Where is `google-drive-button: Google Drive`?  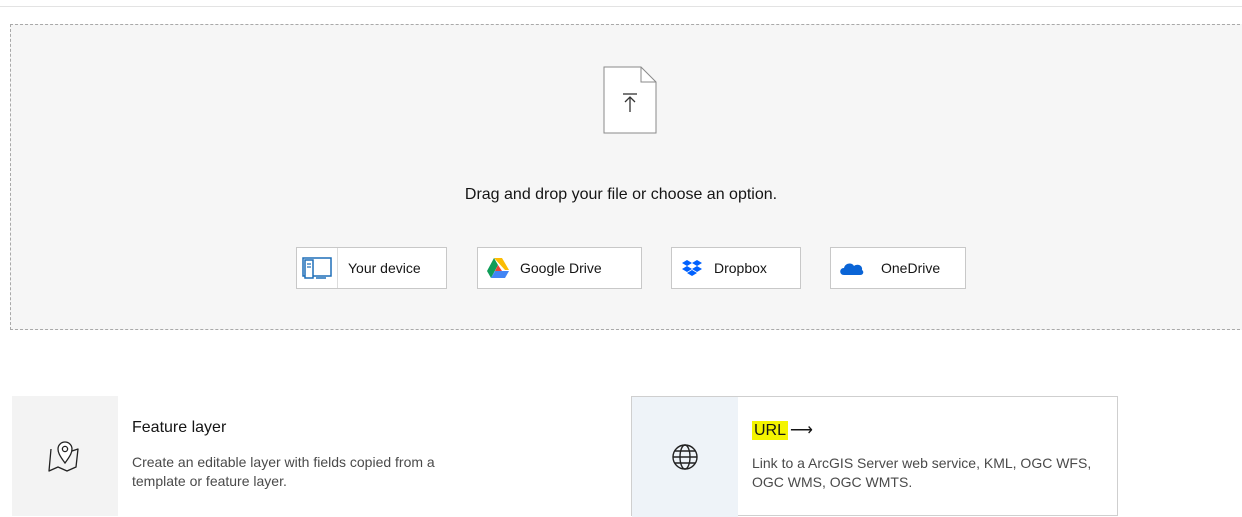
google-drive-button: Google Drive is located at coordinates (559, 268).